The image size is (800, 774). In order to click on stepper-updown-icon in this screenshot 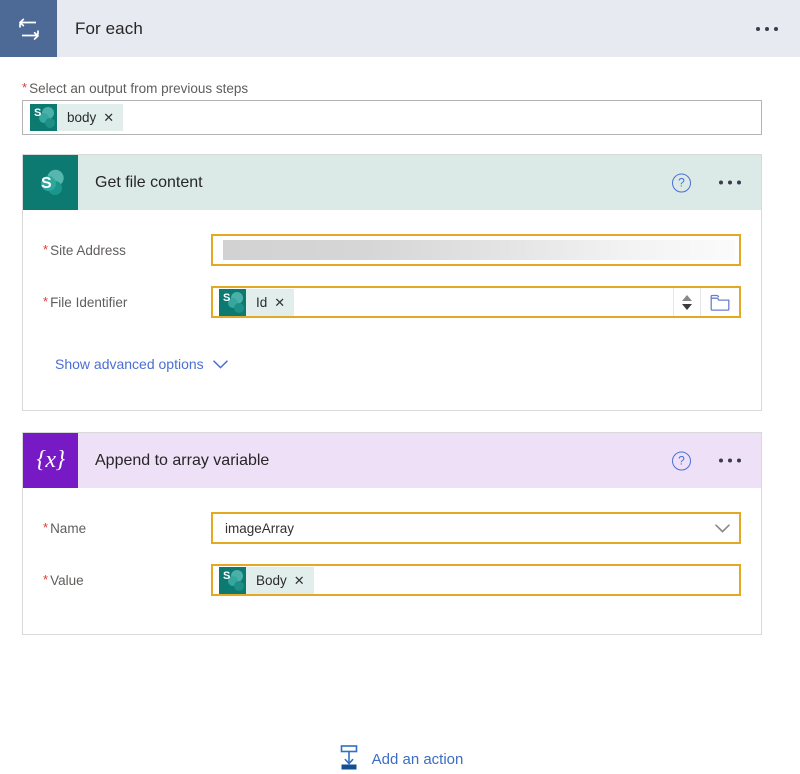, I will do `click(686, 302)`.